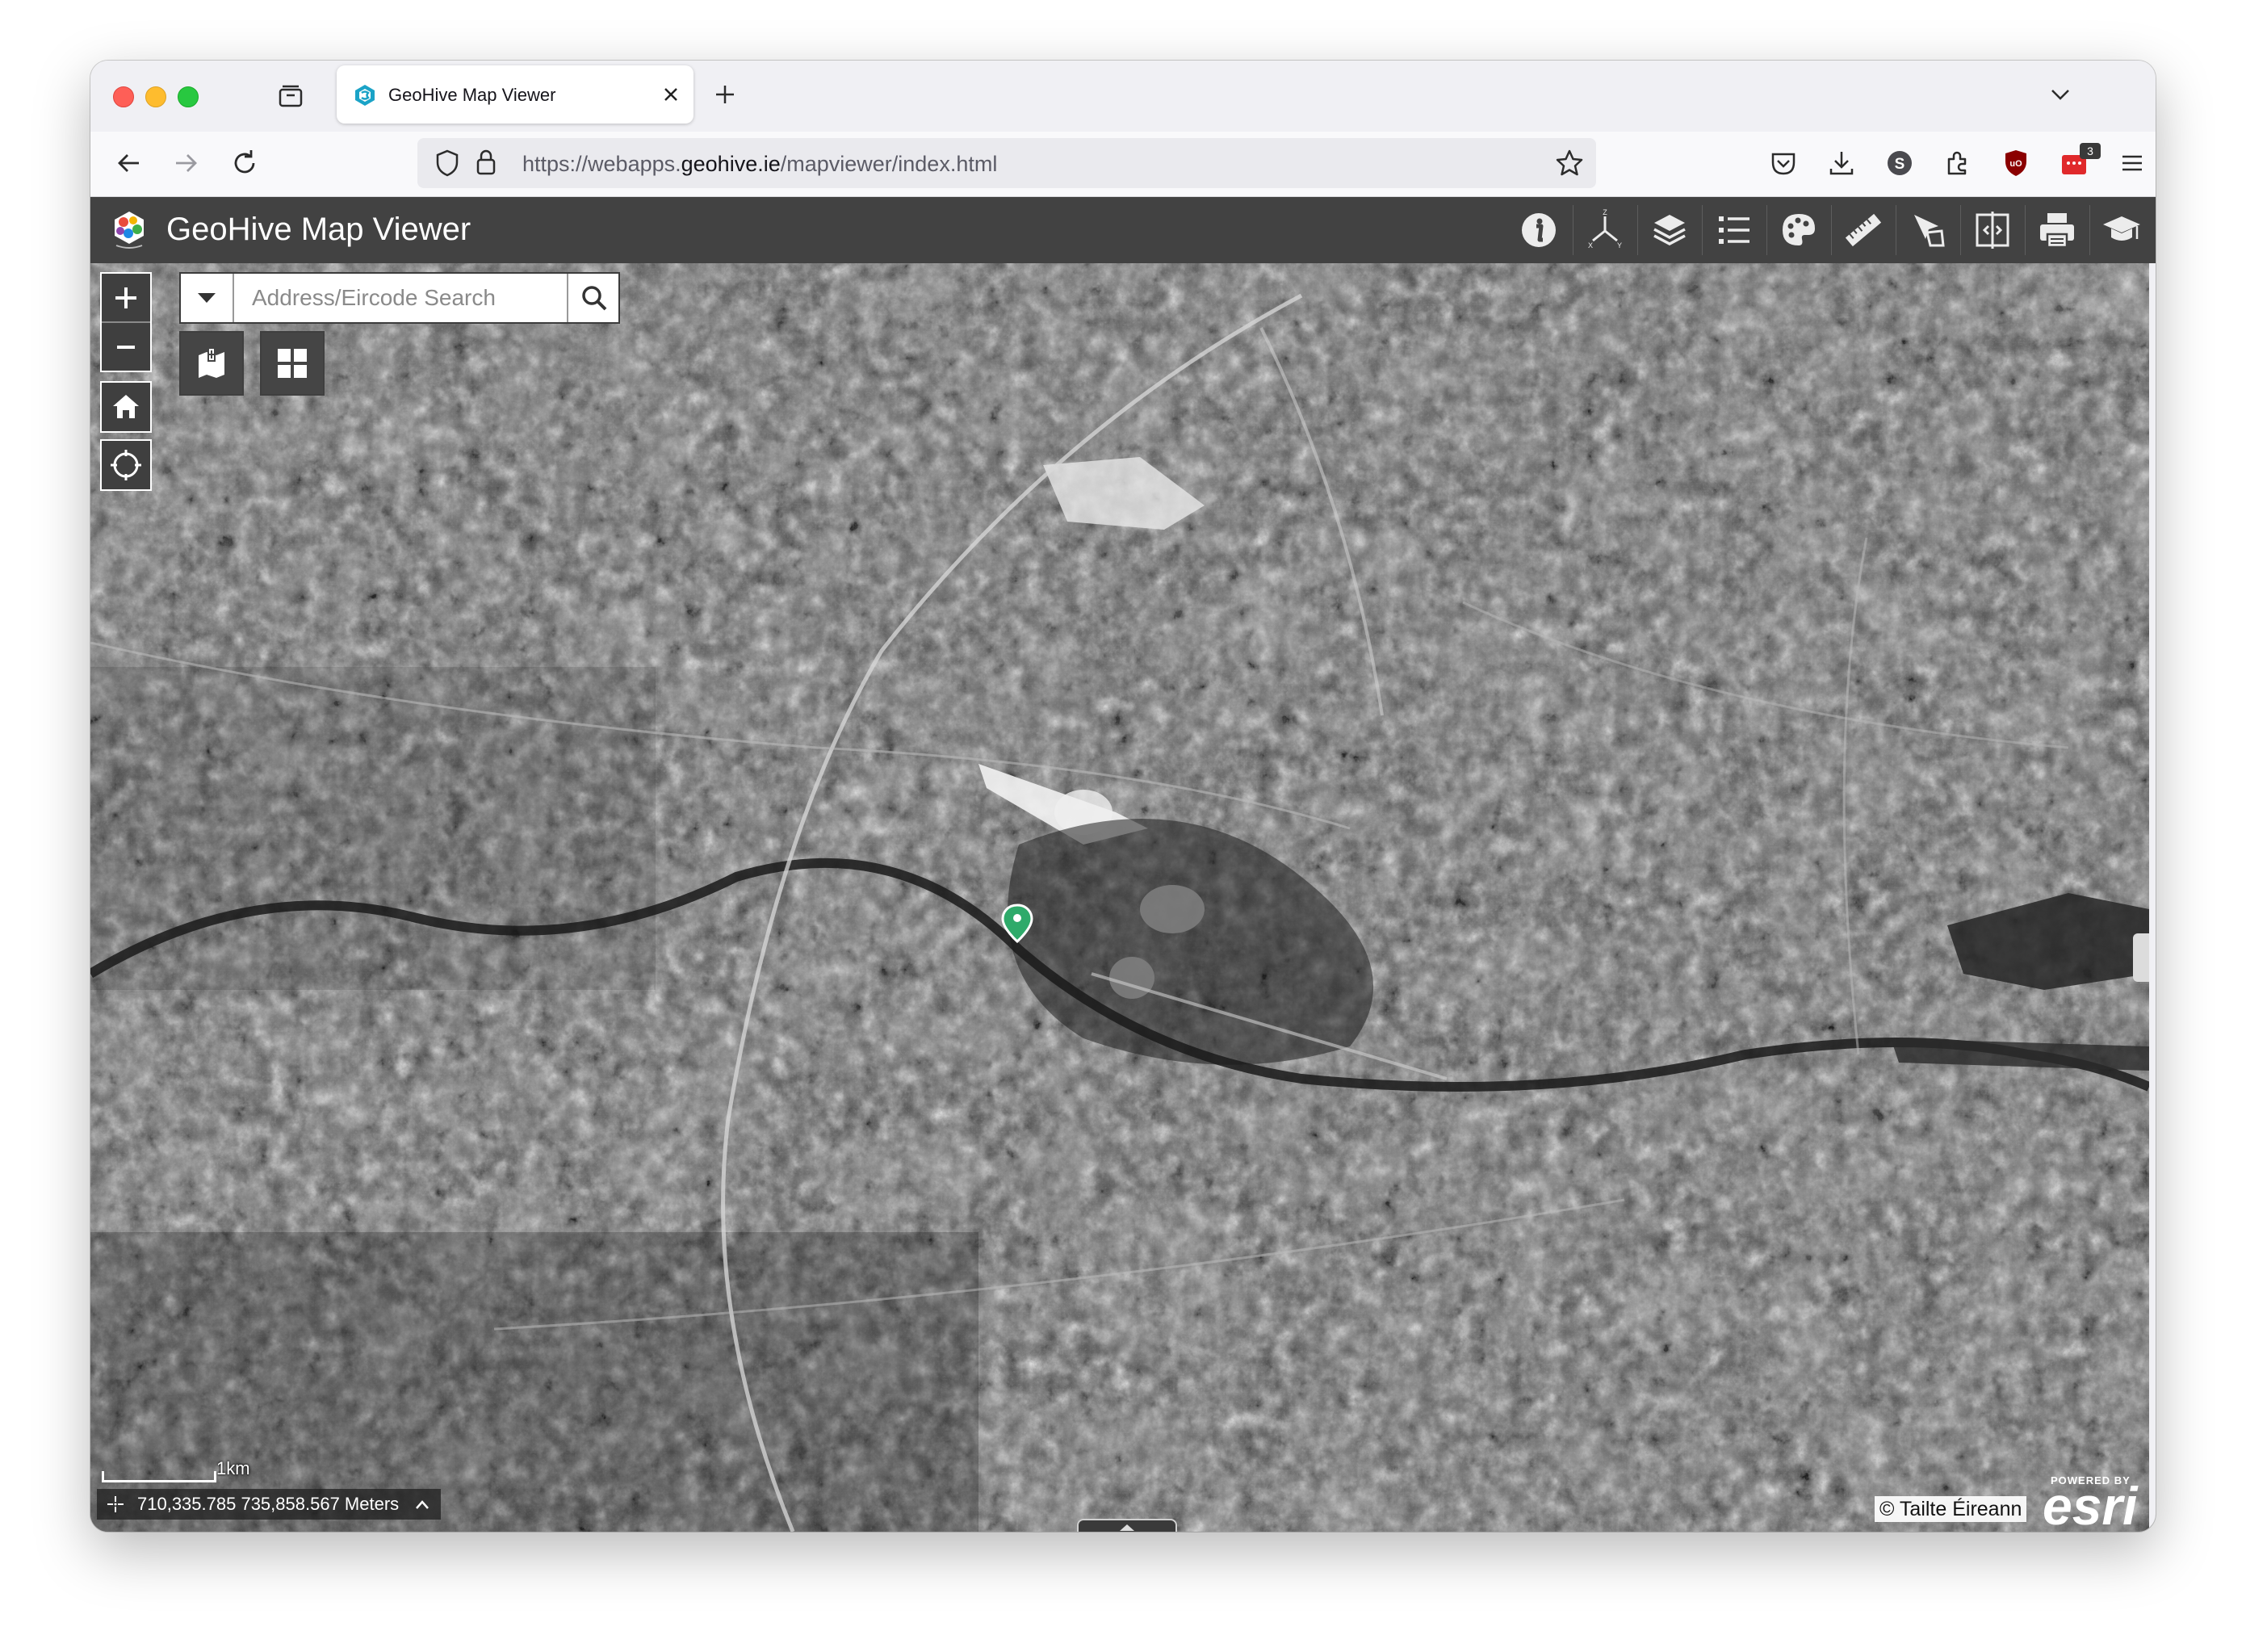  I want to click on measure-ruler-icon, so click(1863, 230).